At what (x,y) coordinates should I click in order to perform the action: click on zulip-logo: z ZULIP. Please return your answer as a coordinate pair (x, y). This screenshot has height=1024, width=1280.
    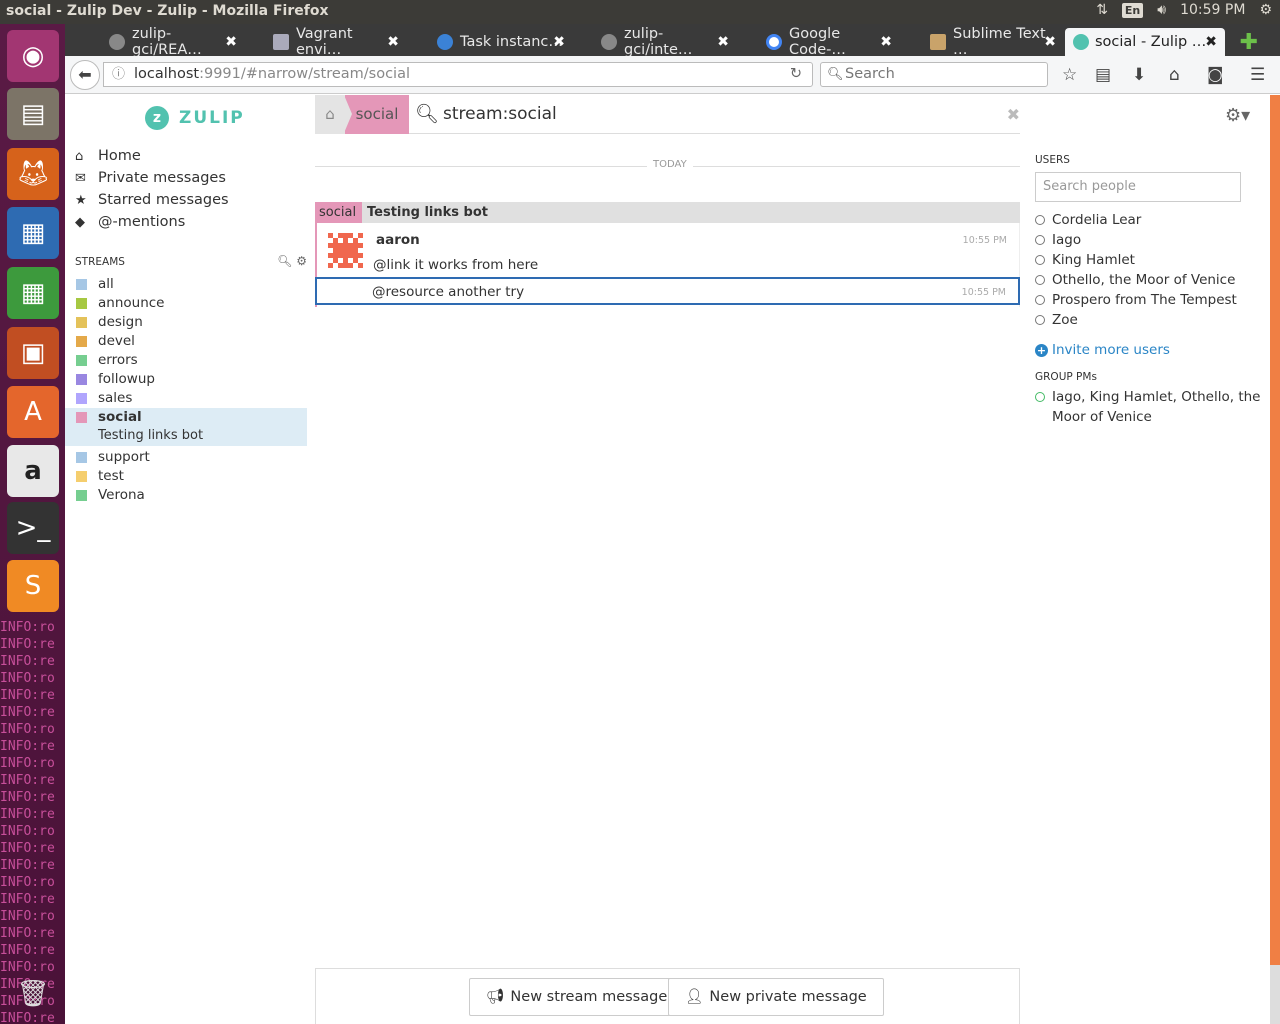
    Looking at the image, I should click on (195, 118).